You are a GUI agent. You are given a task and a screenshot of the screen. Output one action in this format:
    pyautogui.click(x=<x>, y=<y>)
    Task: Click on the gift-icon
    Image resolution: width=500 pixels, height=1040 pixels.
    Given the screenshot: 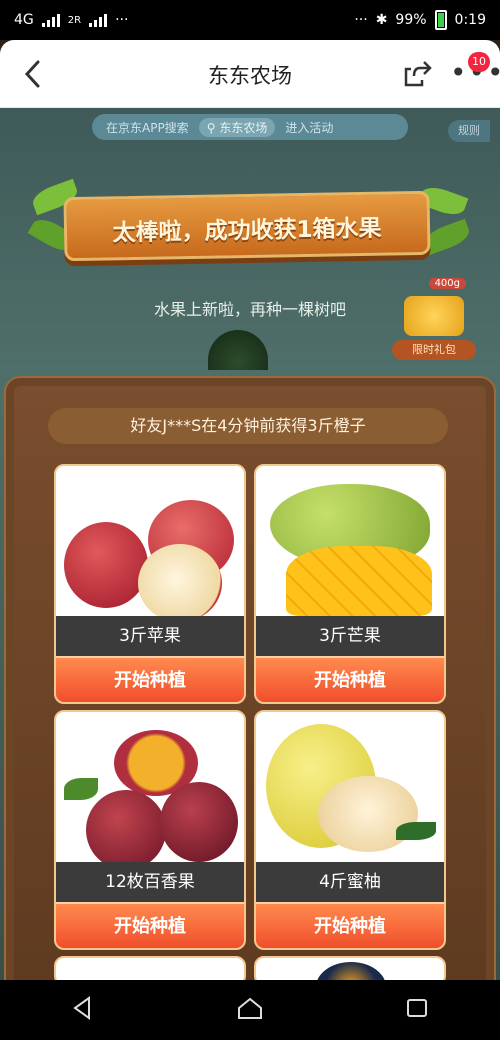 What is the action you would take?
    pyautogui.click(x=434, y=316)
    